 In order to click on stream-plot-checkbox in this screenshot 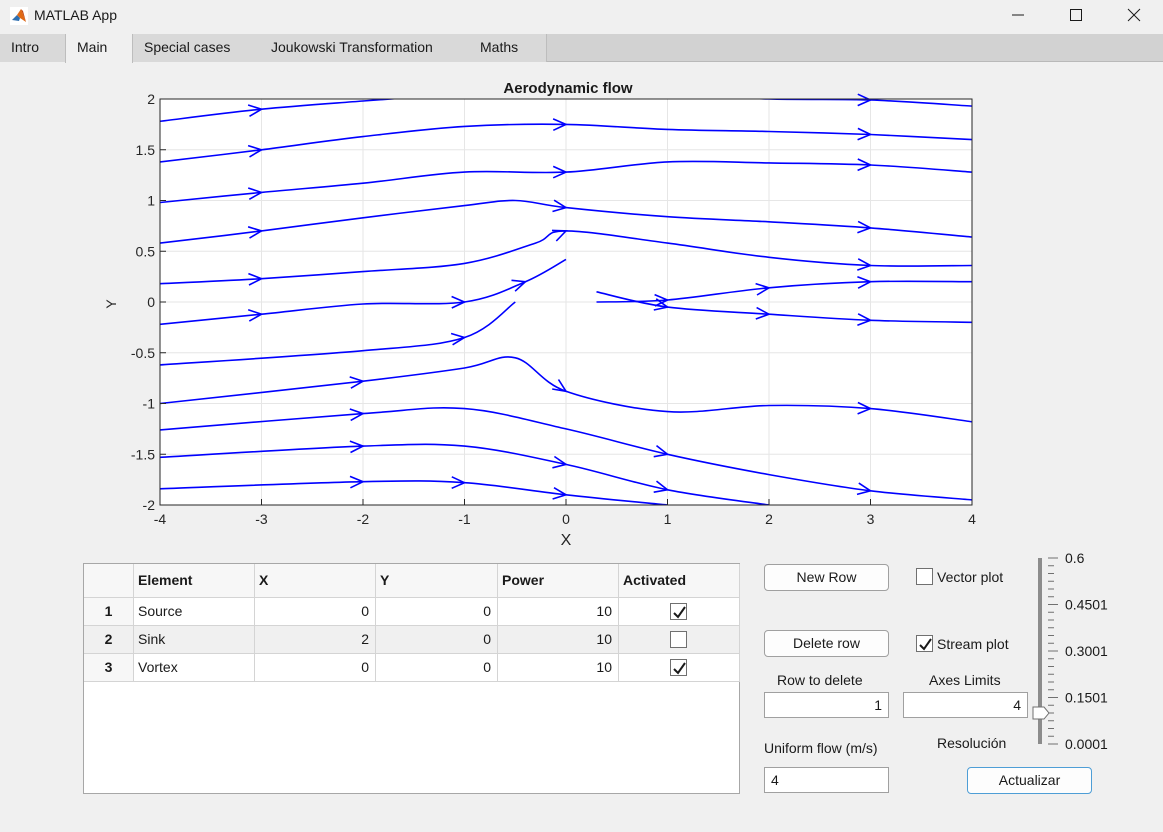, I will do `click(924, 643)`.